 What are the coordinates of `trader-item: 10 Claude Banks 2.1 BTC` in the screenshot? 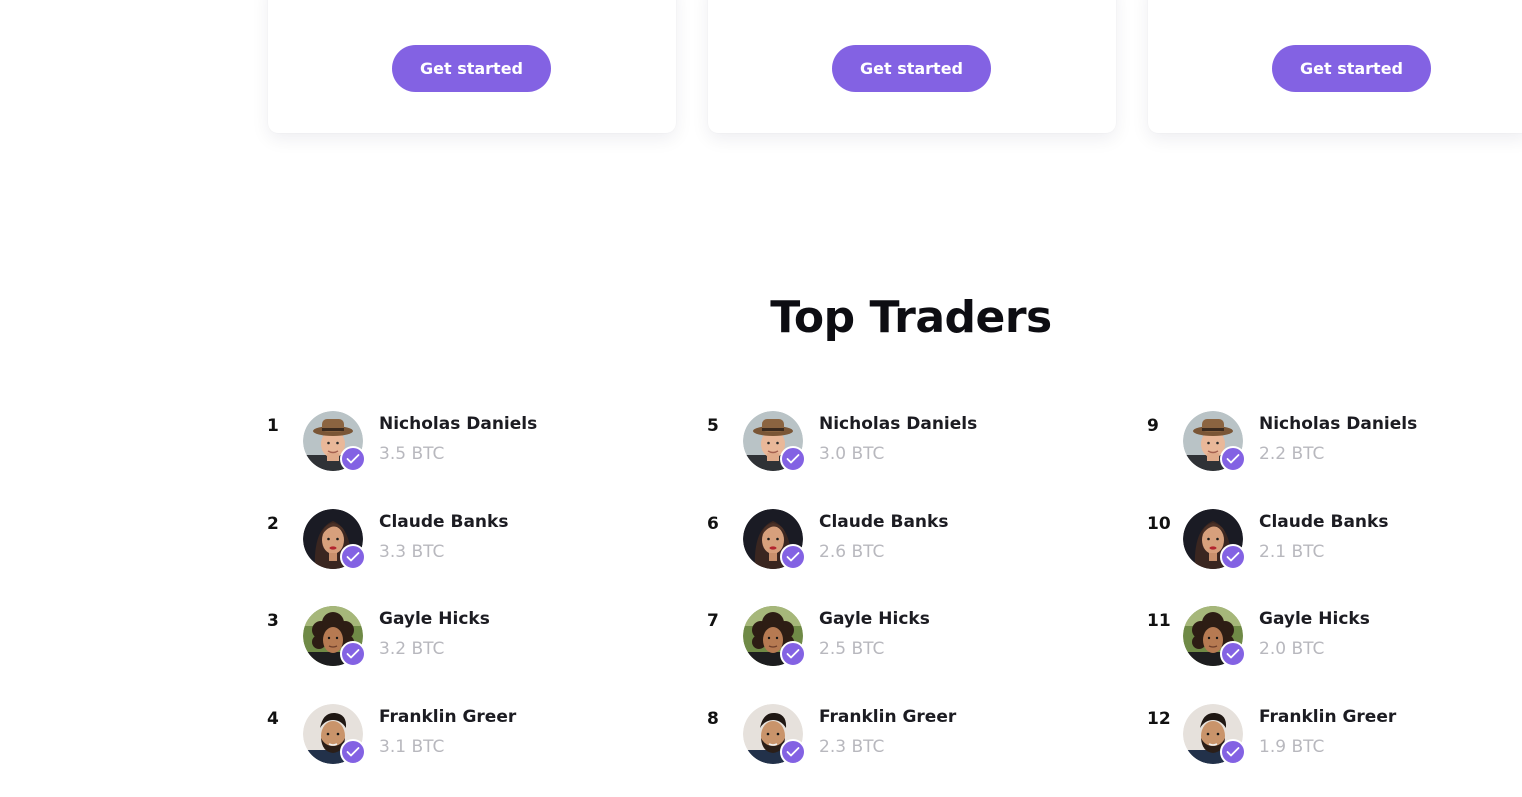 It's located at (1327, 555).